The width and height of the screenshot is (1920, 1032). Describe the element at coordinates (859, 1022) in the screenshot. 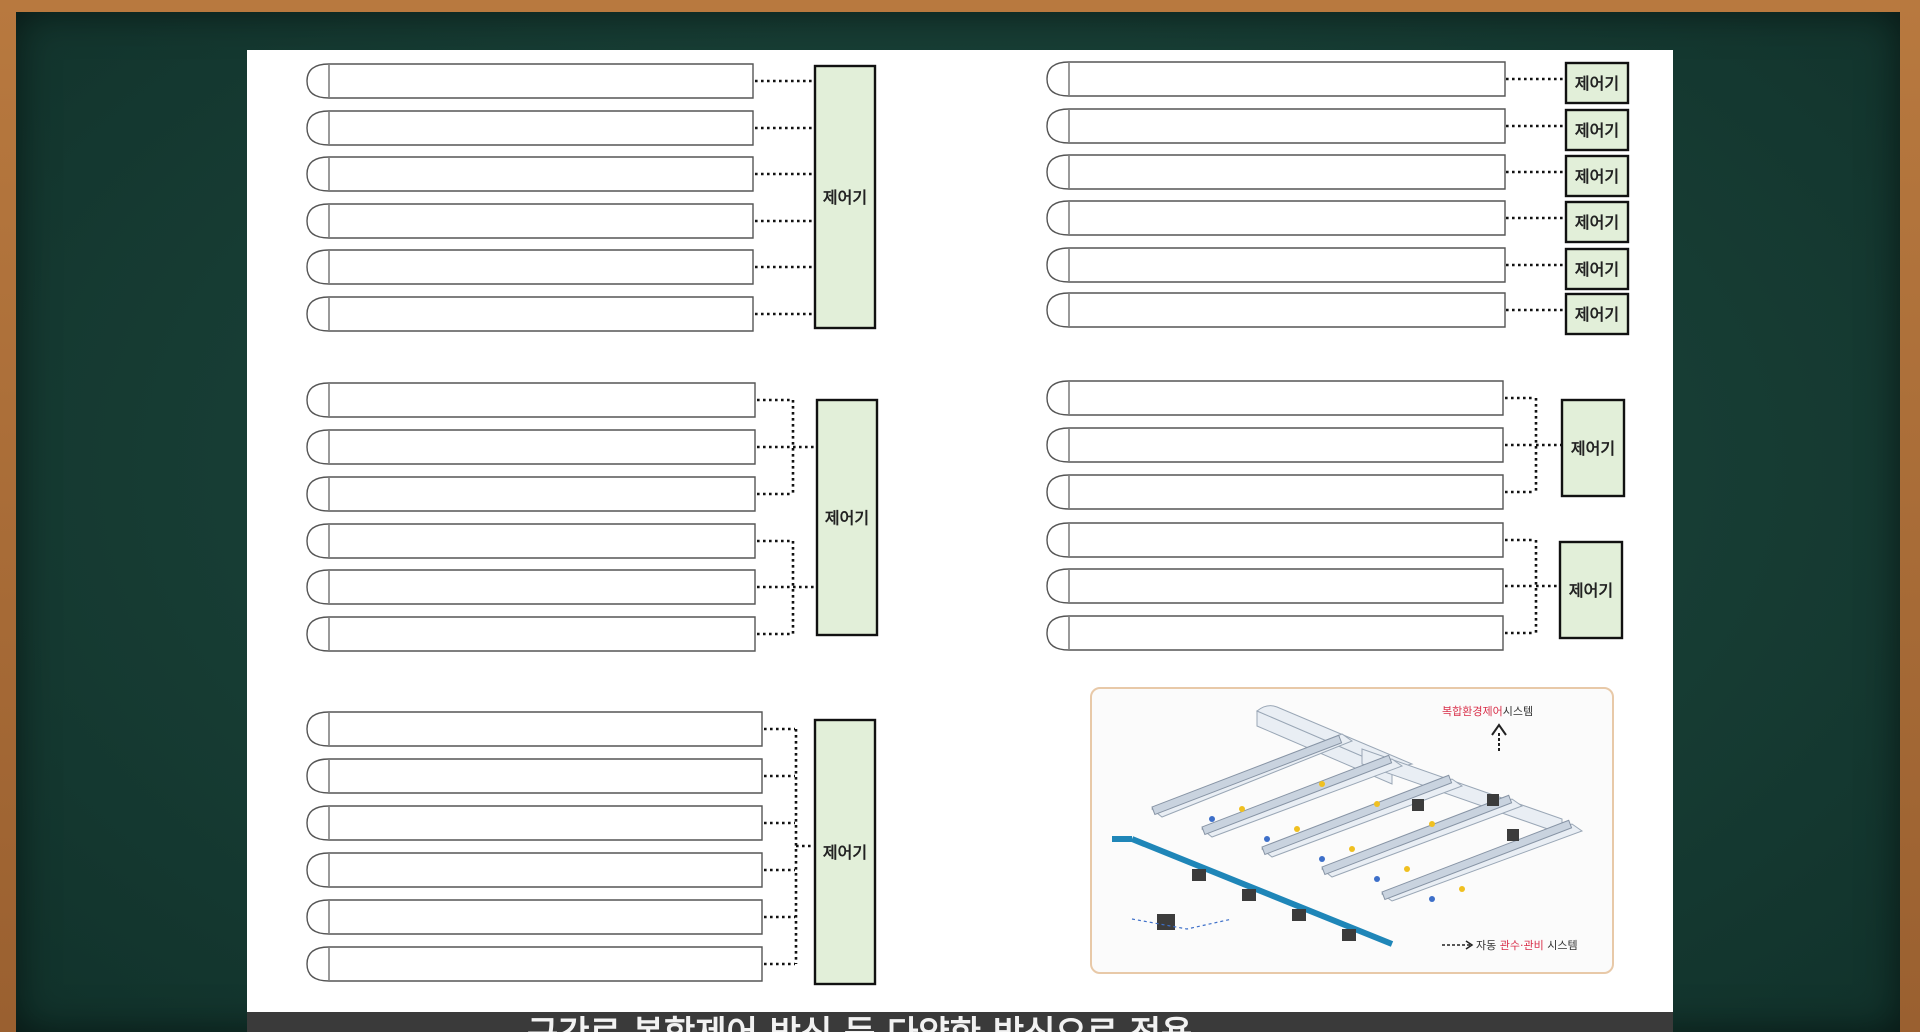

I see `slide-caption: 구간로 복합제어 방식 등 다양한 방식으로 적용` at that location.